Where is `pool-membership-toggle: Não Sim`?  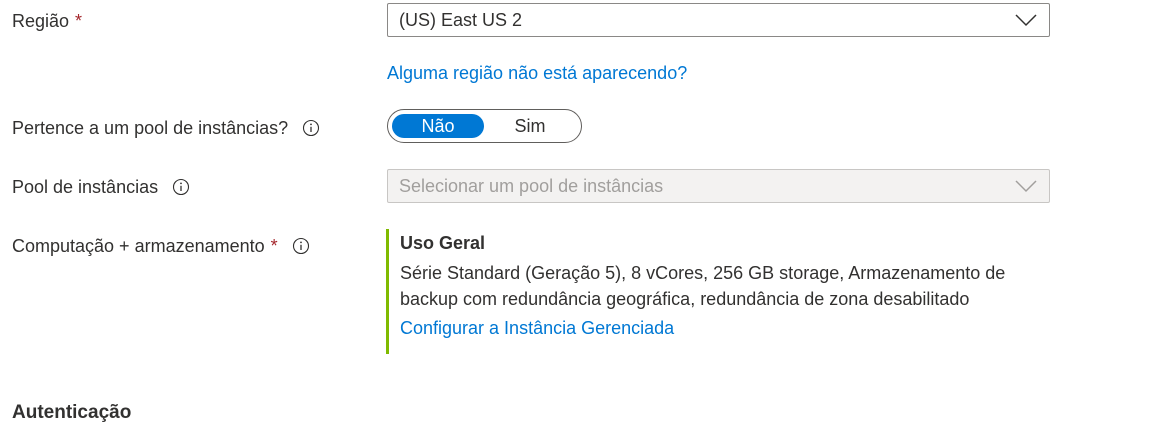
pool-membership-toggle: Não Sim is located at coordinates (484, 126).